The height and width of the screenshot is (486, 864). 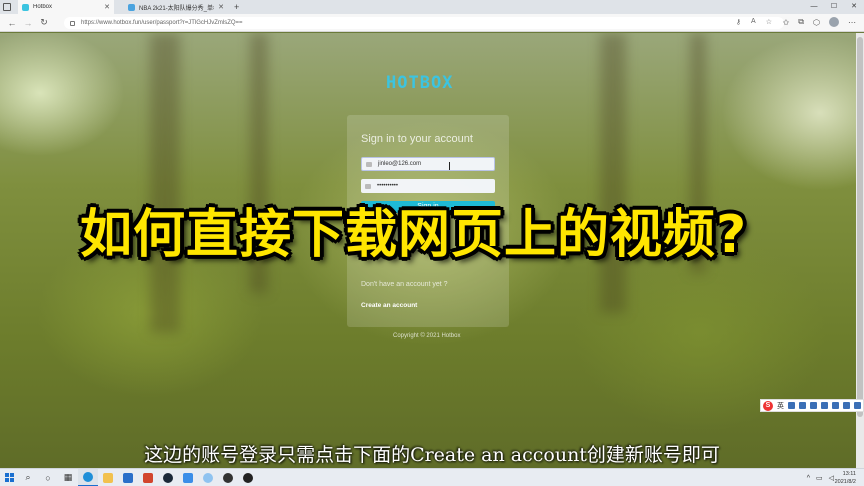 What do you see at coordinates (802, 405) in the screenshot?
I see `punctuation-icon` at bounding box center [802, 405].